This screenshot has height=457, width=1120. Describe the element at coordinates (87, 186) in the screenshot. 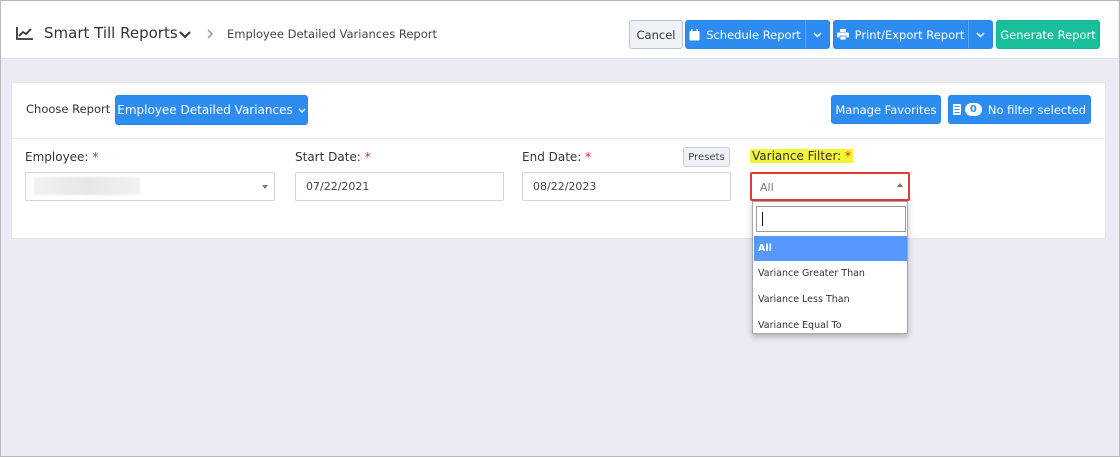

I see `redacted-employee-name` at that location.